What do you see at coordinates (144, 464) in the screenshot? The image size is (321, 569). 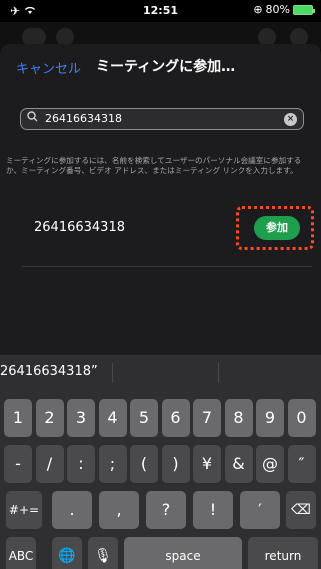 I see `symbol-key: (` at bounding box center [144, 464].